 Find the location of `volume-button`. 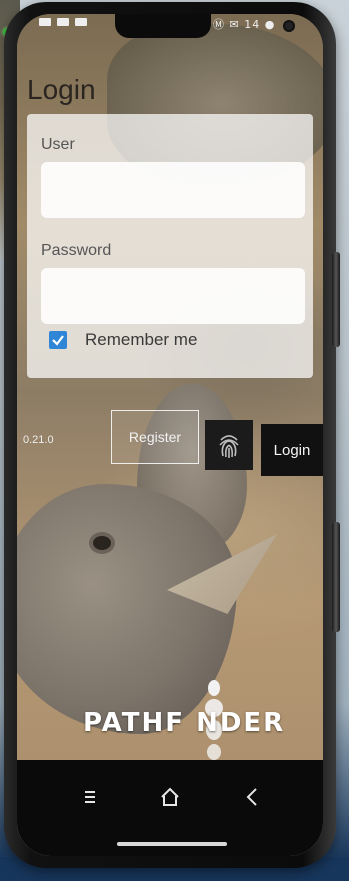

volume-button is located at coordinates (336, 299).